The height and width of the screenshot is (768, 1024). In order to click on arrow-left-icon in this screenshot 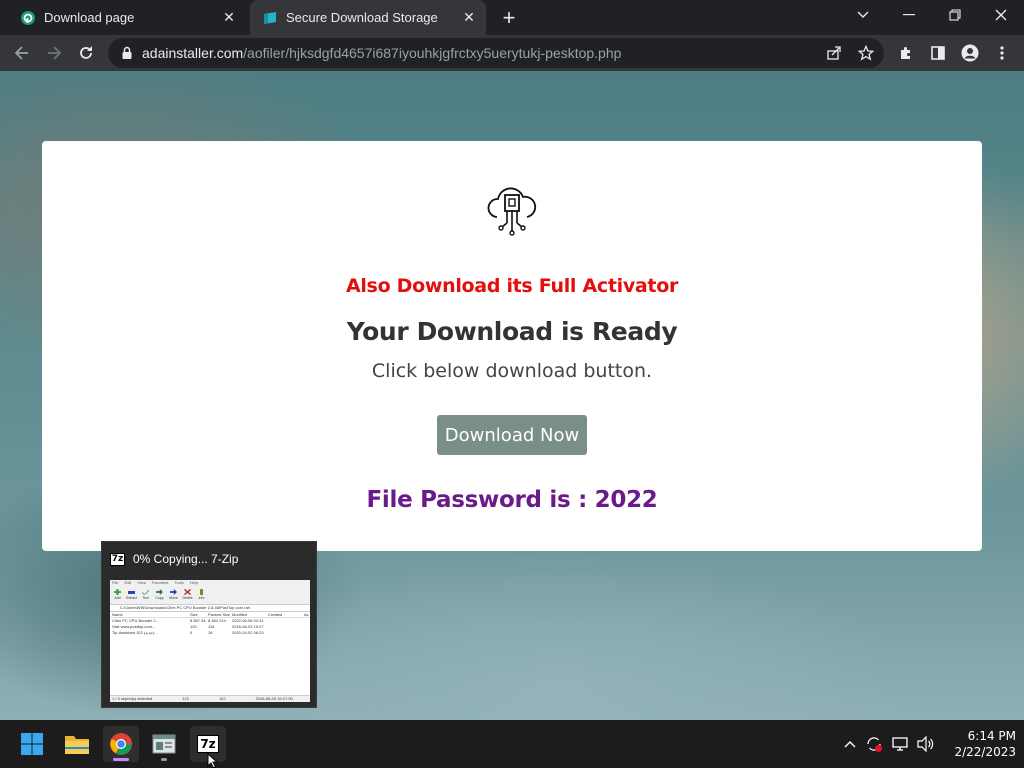, I will do `click(21, 53)`.